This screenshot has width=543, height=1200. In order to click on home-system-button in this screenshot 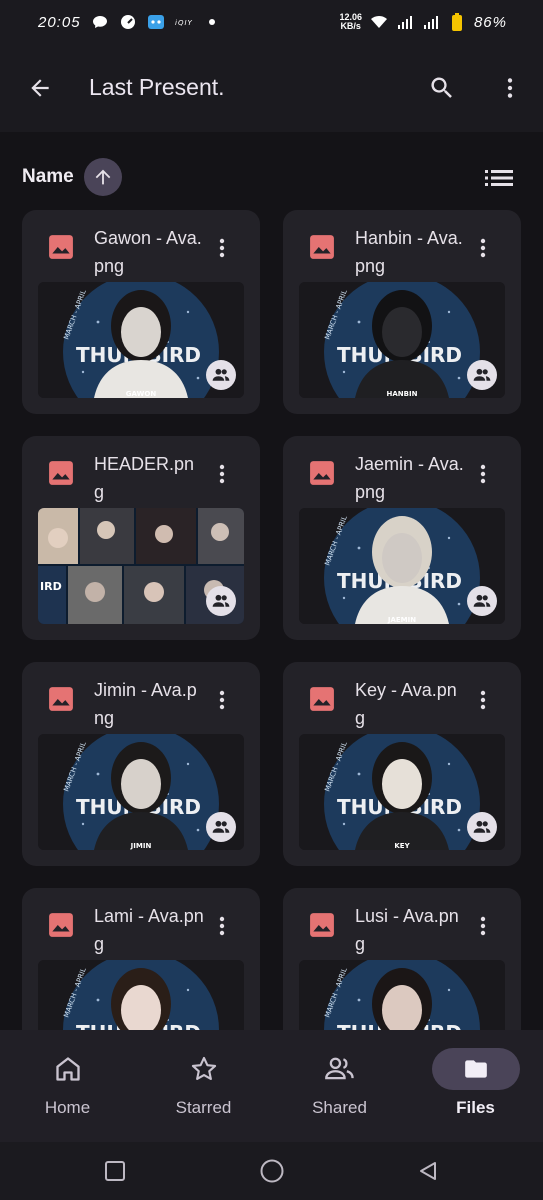, I will do `click(272, 1171)`.